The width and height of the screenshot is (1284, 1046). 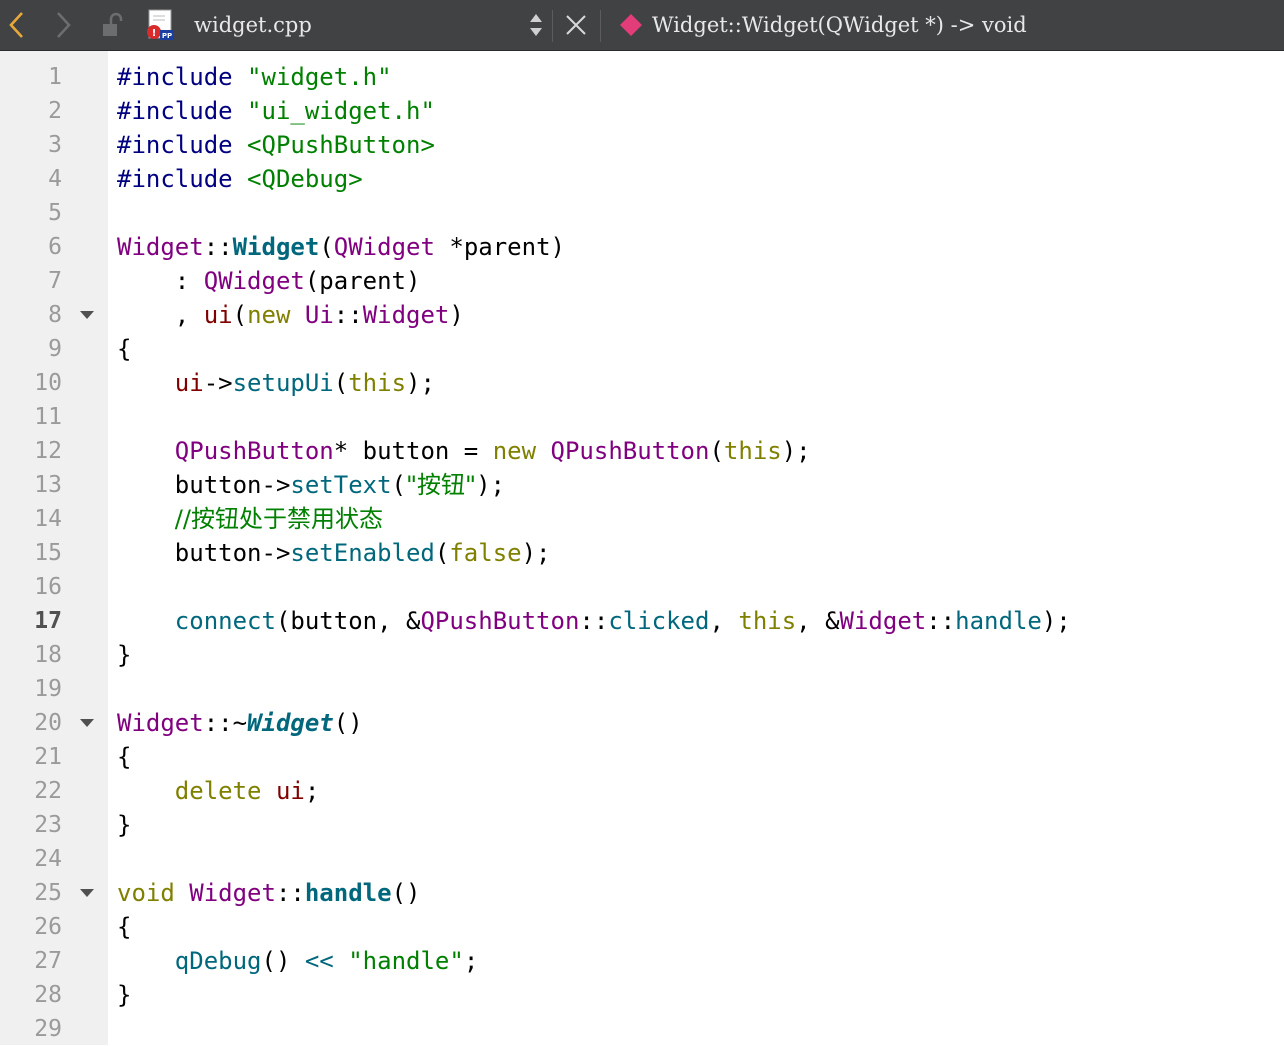 What do you see at coordinates (311, 485) in the screenshot?
I see `code-line: button->setText("按钮");` at bounding box center [311, 485].